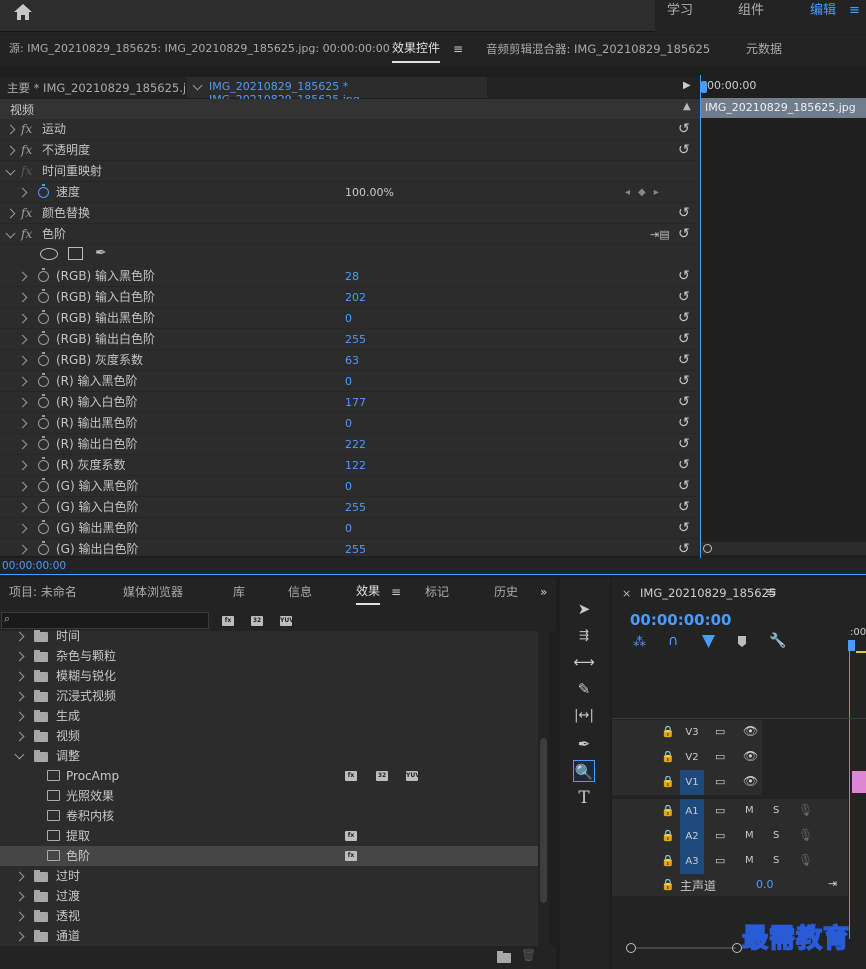 The image size is (866, 969). I want to click on property-value: 100.00%, so click(369, 192).